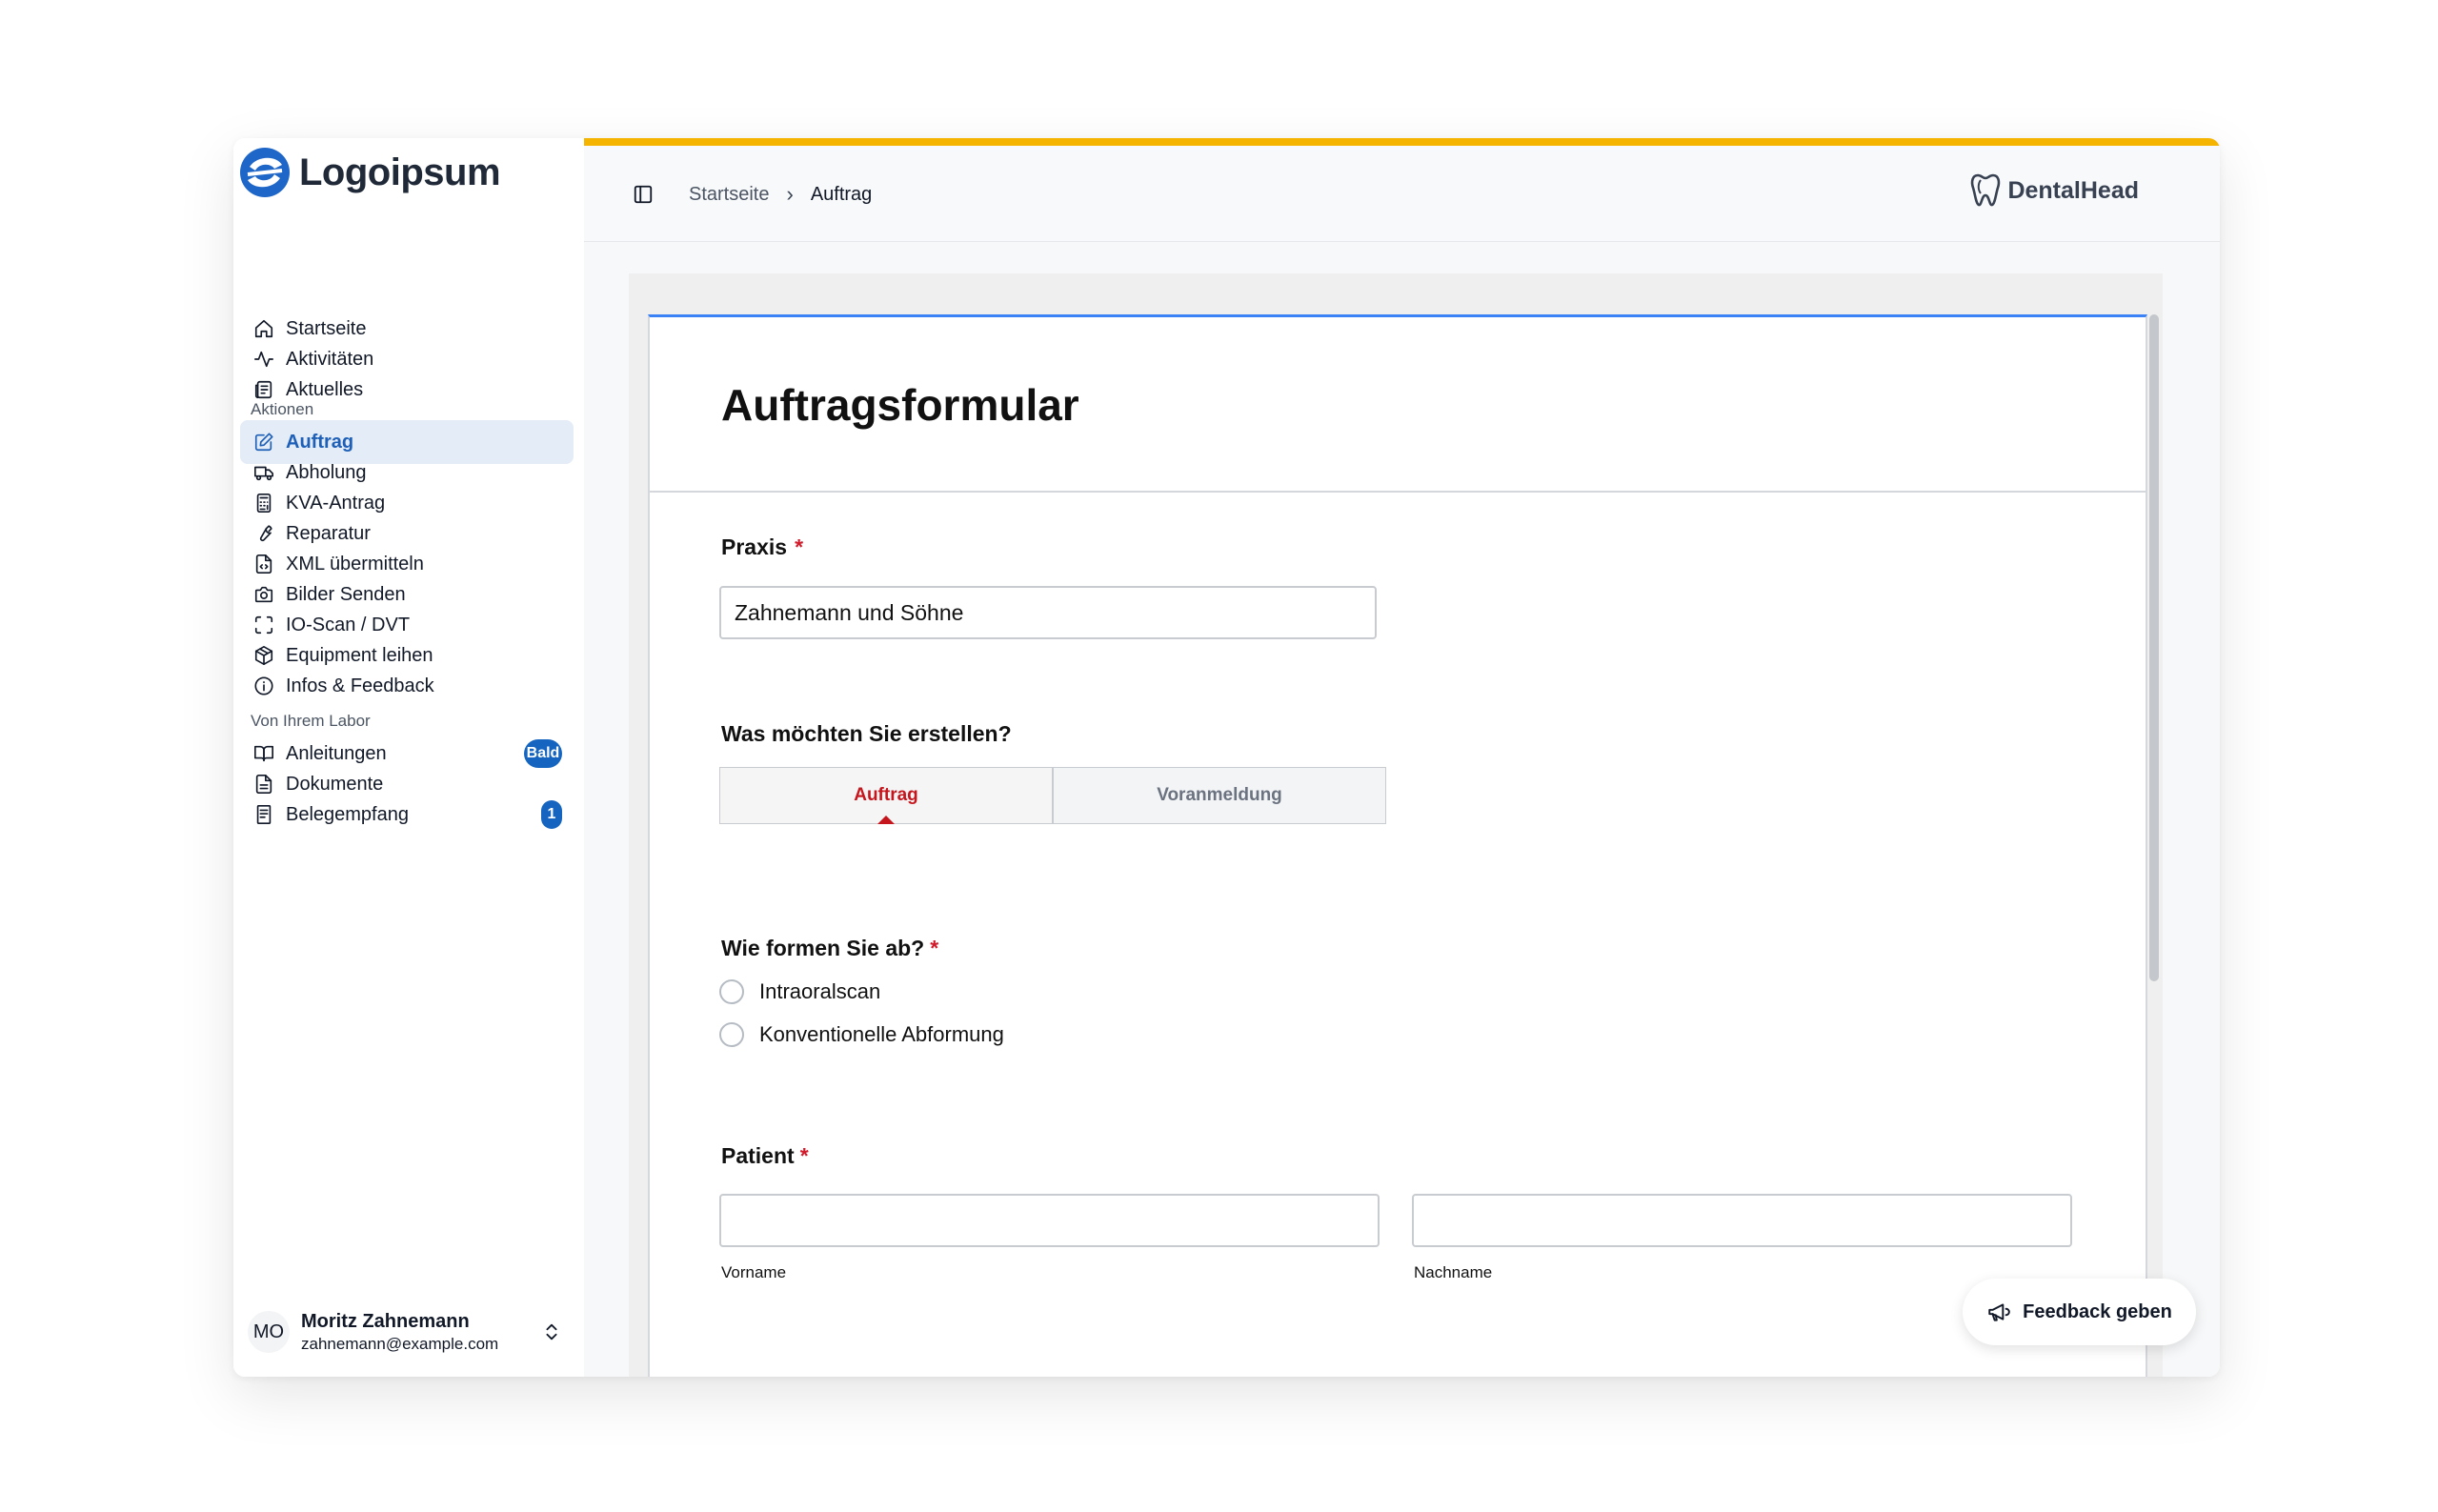 The width and height of the screenshot is (2438, 1512). Describe the element at coordinates (758, 1155) in the screenshot. I see `patient-label-text: Patient` at that location.